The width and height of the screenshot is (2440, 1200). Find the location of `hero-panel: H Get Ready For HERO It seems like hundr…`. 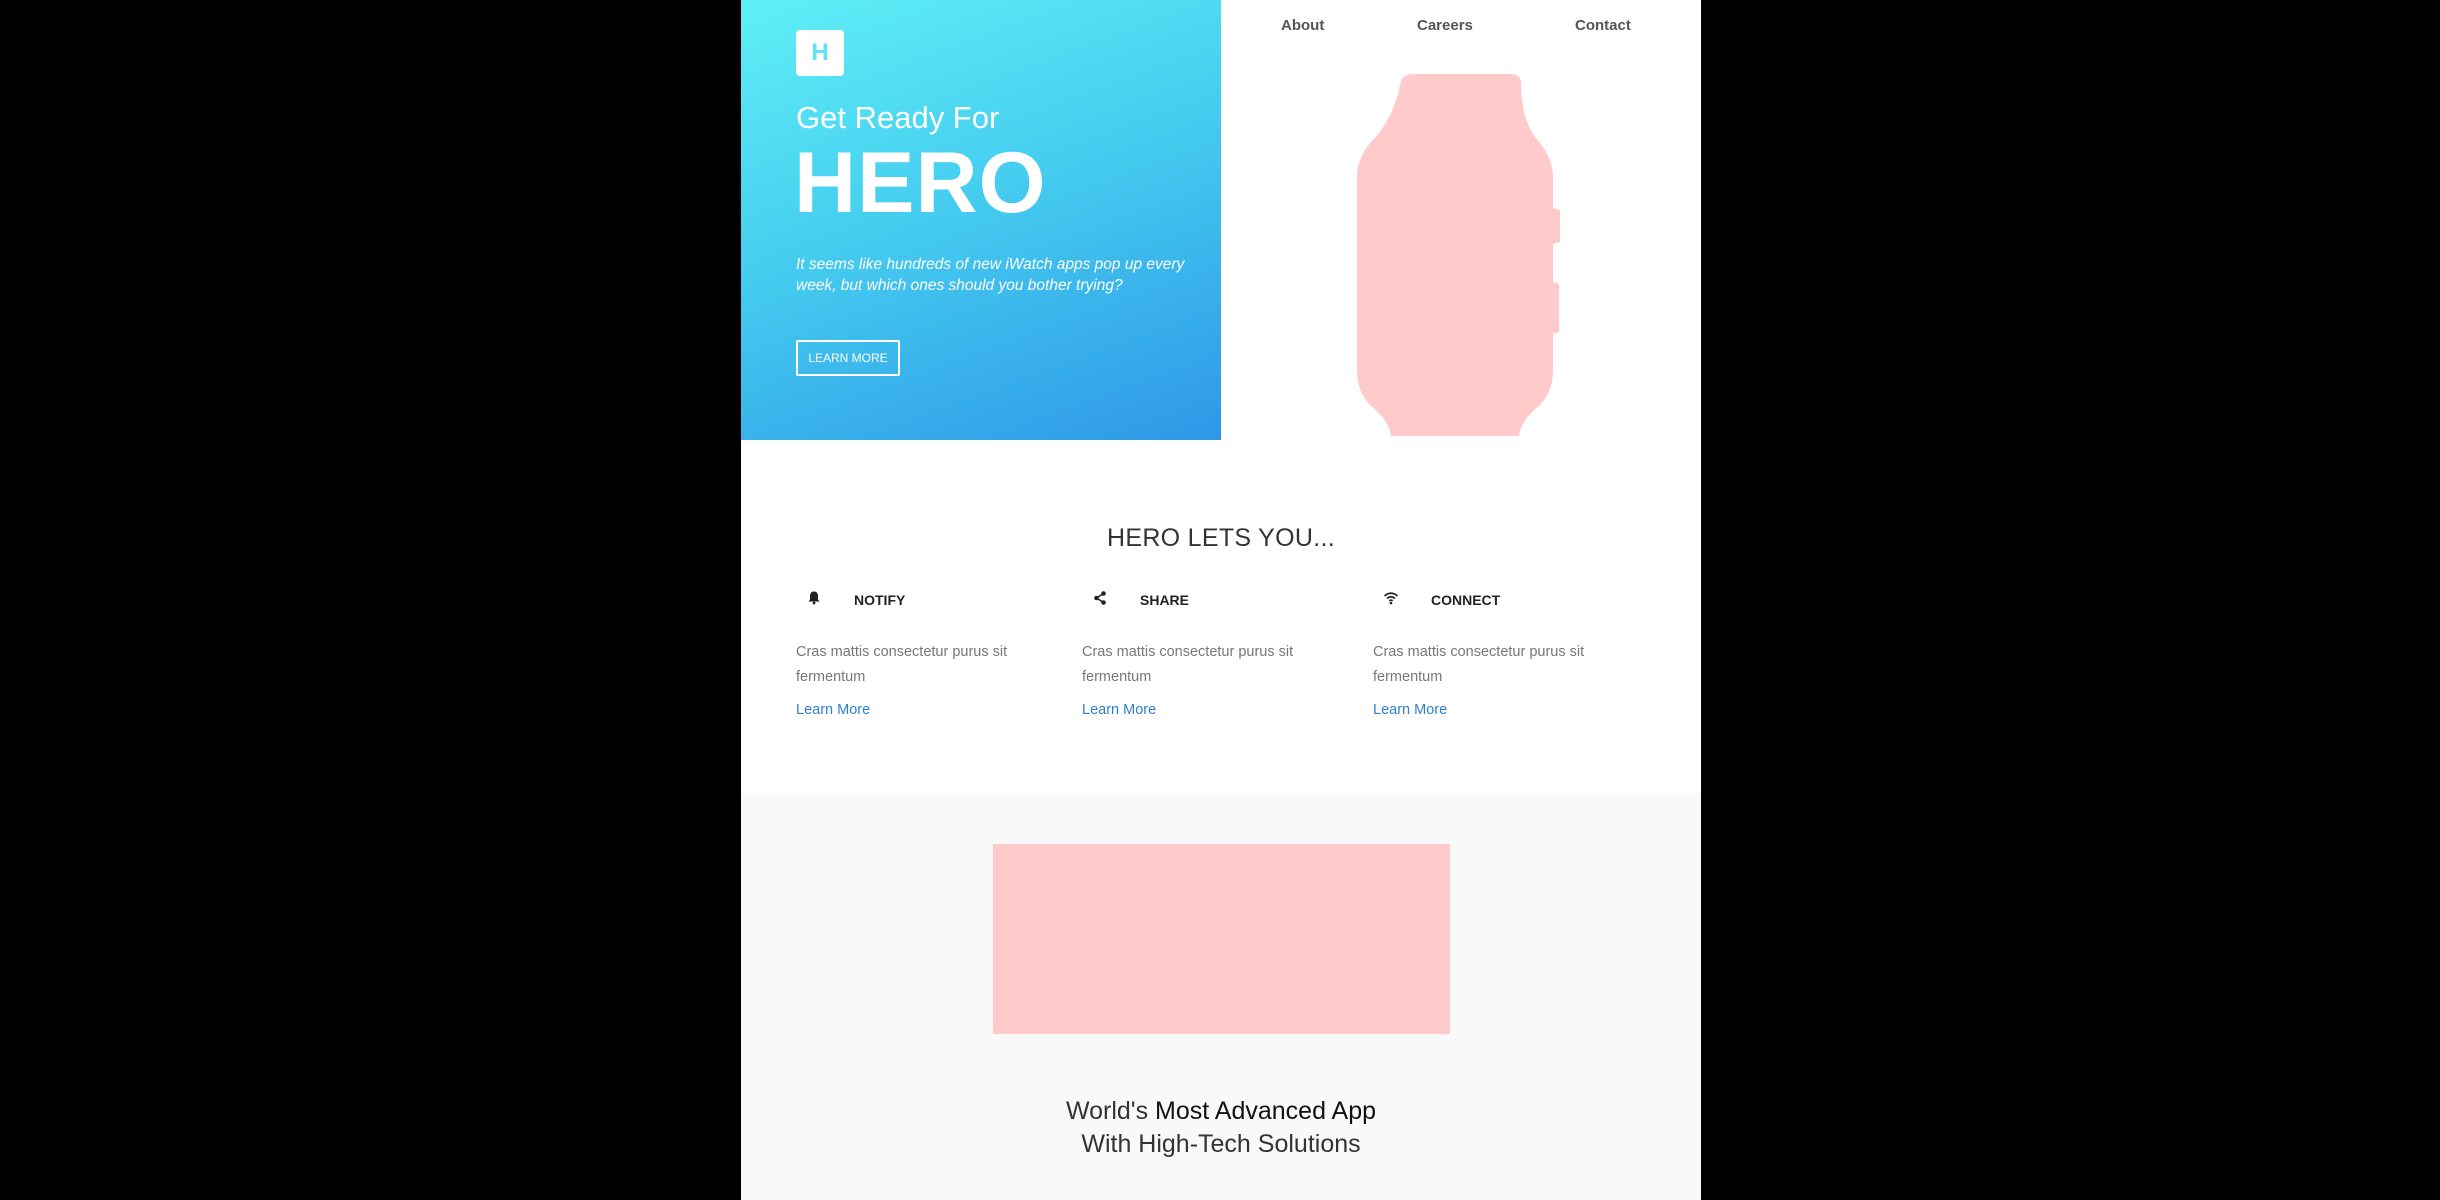

hero-panel: H Get Ready For HERO It seems like hundr… is located at coordinates (981, 220).